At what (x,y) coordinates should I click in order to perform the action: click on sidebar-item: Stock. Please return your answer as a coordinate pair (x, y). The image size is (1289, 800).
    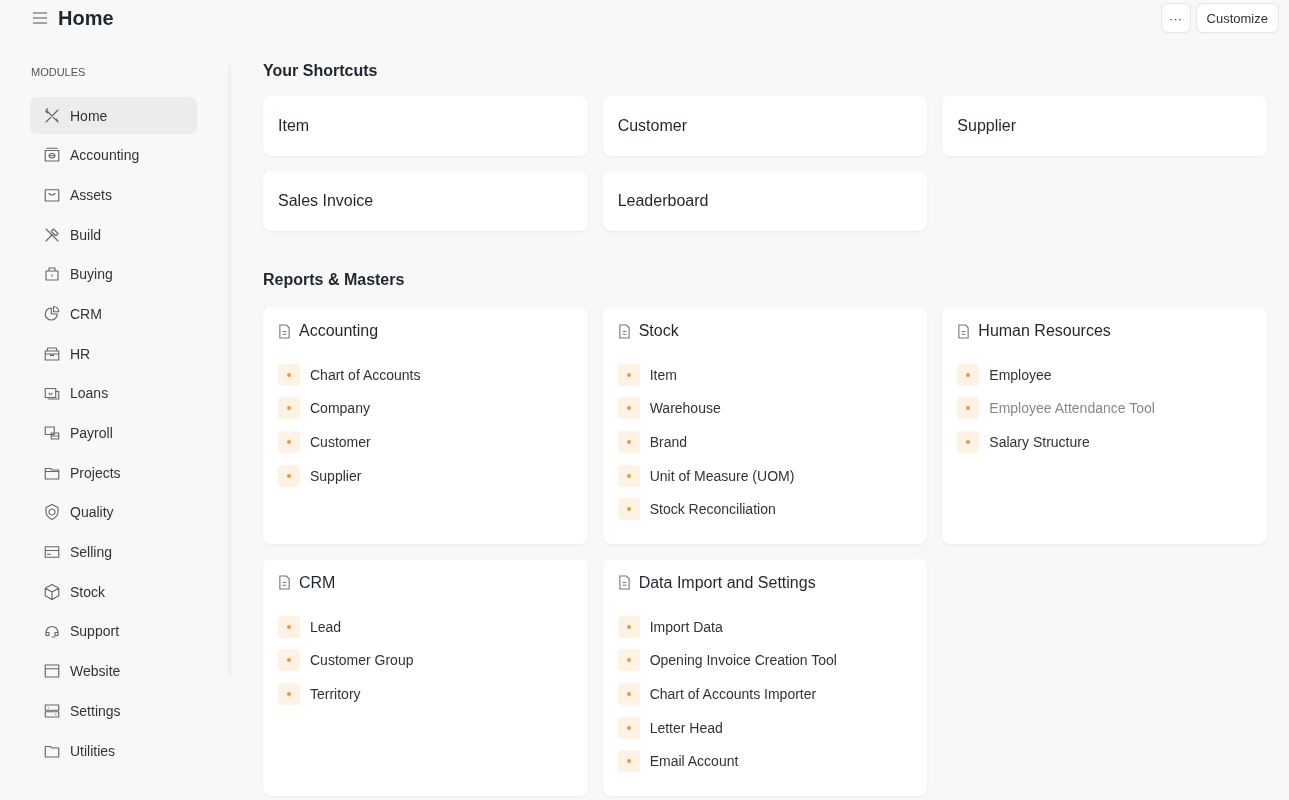
    Looking at the image, I should click on (113, 592).